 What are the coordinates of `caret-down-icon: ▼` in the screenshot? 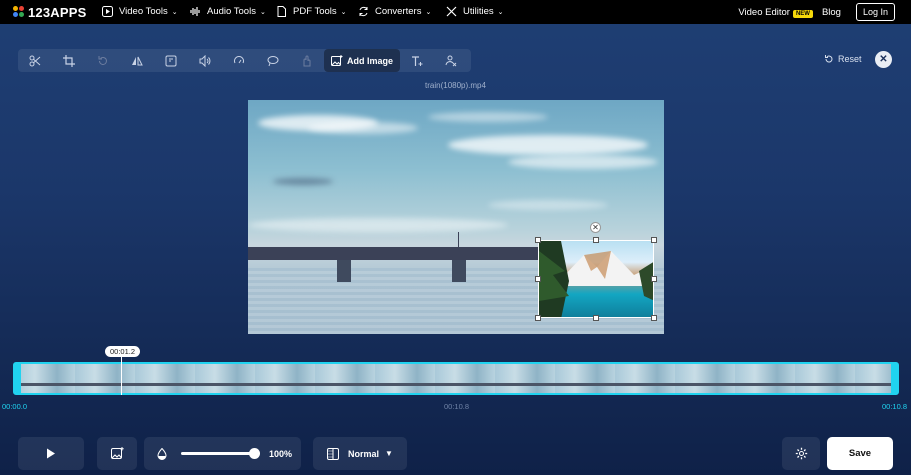 It's located at (389, 453).